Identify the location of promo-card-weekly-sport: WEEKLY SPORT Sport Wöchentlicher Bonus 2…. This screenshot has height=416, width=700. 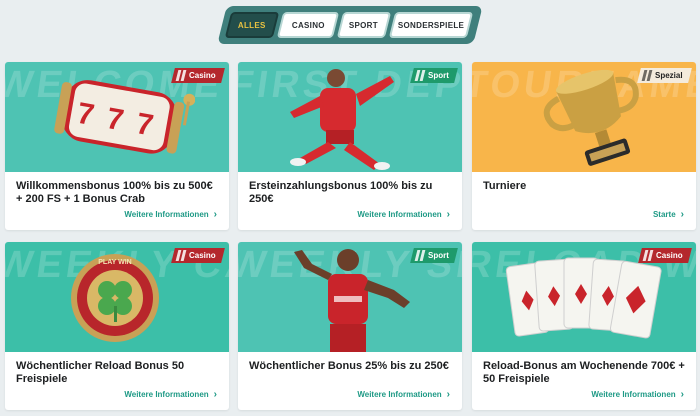
(350, 326).